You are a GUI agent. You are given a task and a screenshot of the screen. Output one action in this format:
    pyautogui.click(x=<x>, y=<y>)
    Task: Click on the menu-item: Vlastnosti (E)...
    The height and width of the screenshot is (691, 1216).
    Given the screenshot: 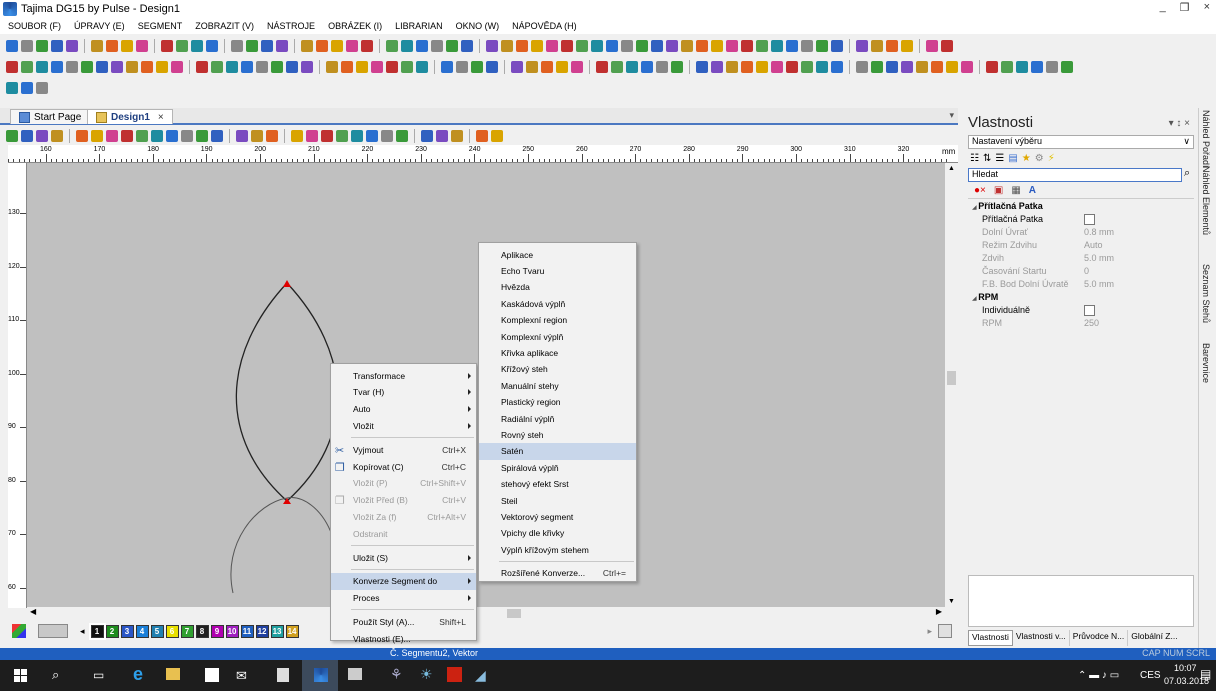 What is the action you would take?
    pyautogui.click(x=403, y=638)
    